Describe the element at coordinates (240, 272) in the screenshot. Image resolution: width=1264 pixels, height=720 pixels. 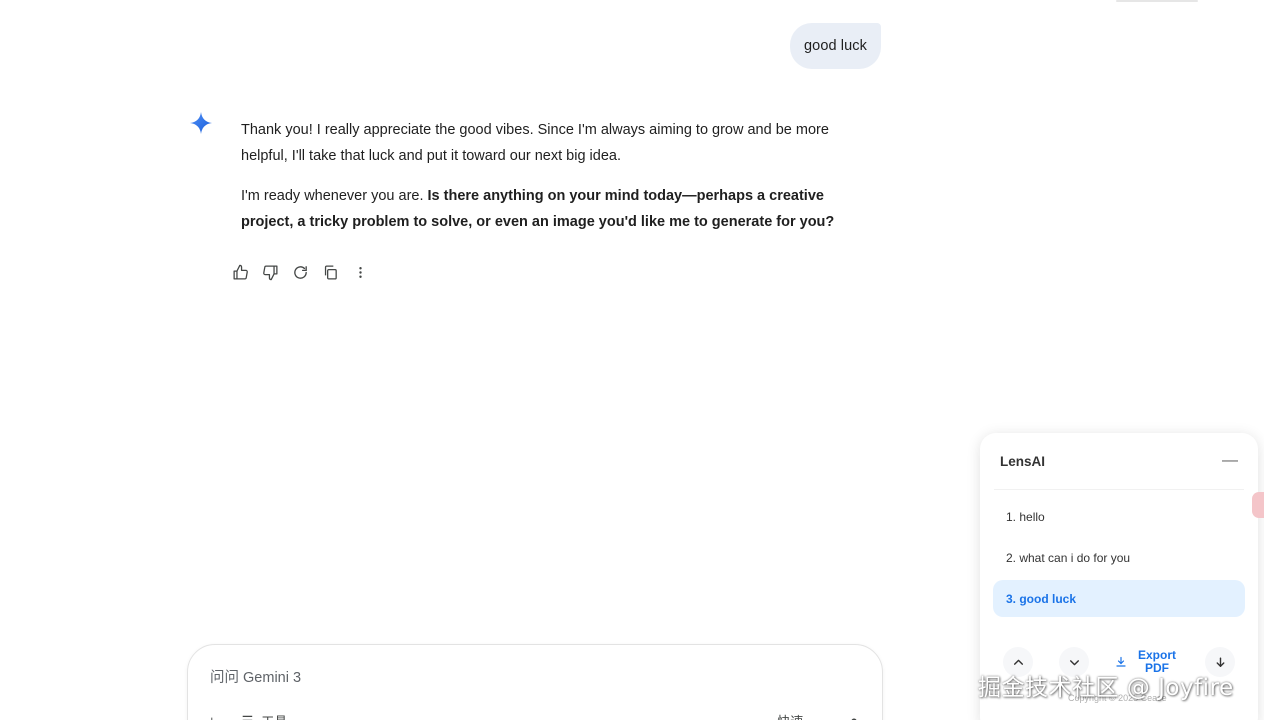
I see `thumbs-up-icon` at that location.